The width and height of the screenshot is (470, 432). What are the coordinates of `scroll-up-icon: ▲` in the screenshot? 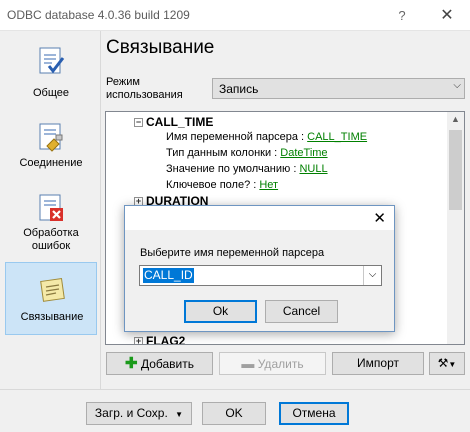 It's located at (455, 119).